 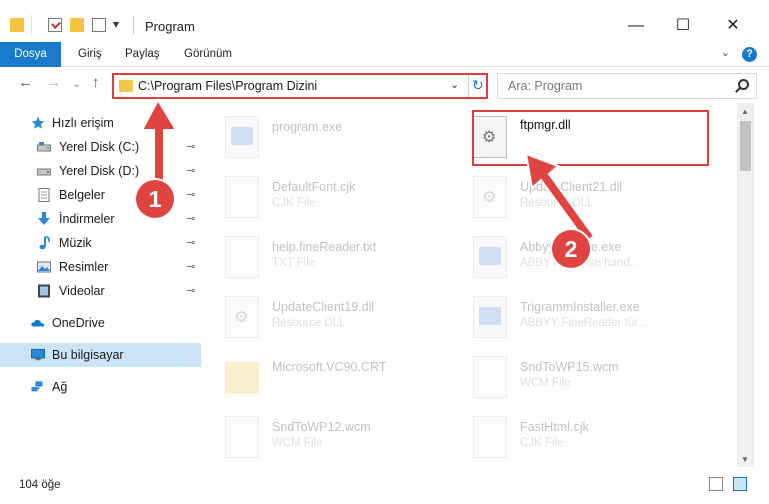 What do you see at coordinates (133, 25) in the screenshot?
I see `title-divider` at bounding box center [133, 25].